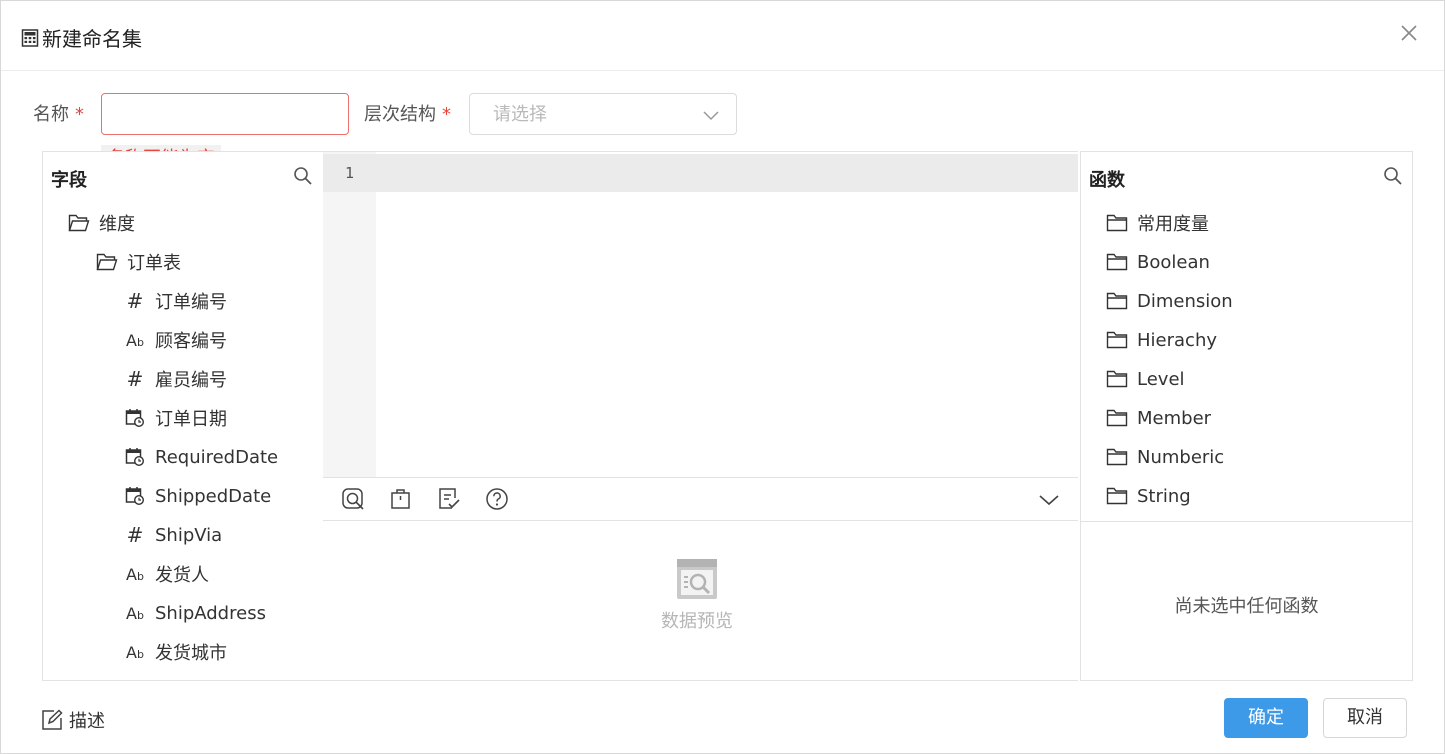  Describe the element at coordinates (603, 114) in the screenshot. I see `hierarchy-select: 请选择` at that location.